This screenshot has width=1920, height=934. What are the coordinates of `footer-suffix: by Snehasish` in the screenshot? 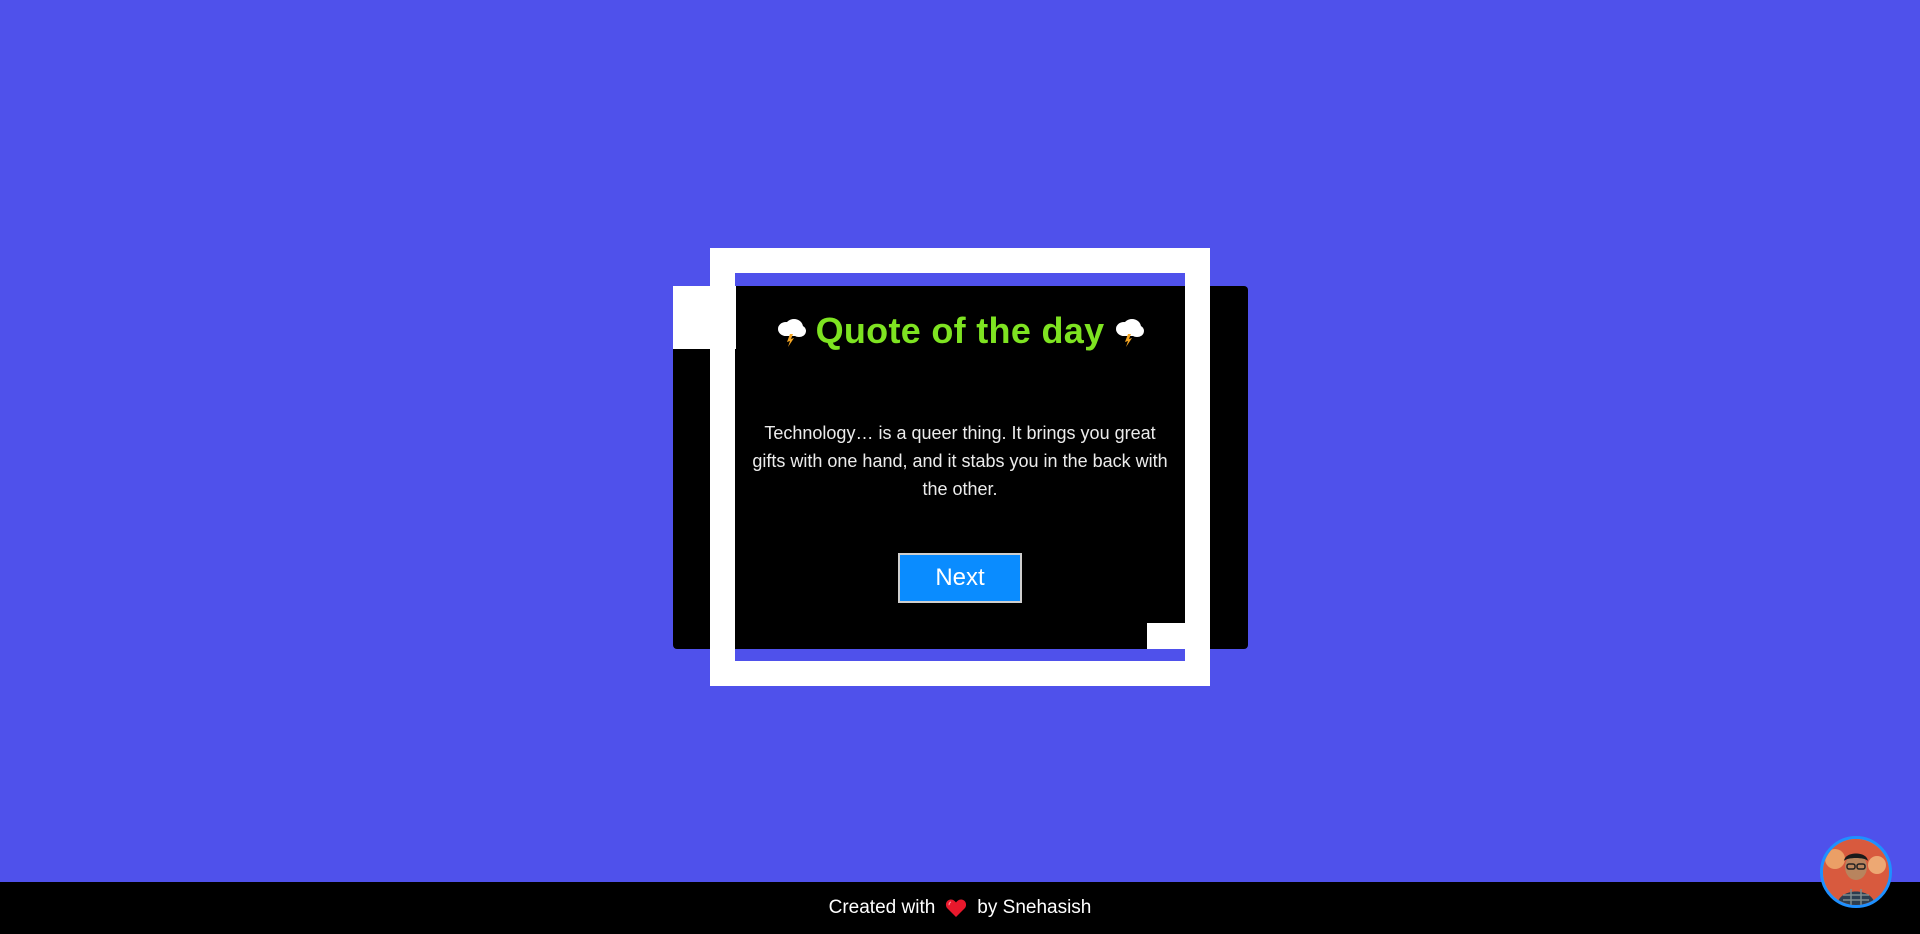 It's located at (1034, 907).